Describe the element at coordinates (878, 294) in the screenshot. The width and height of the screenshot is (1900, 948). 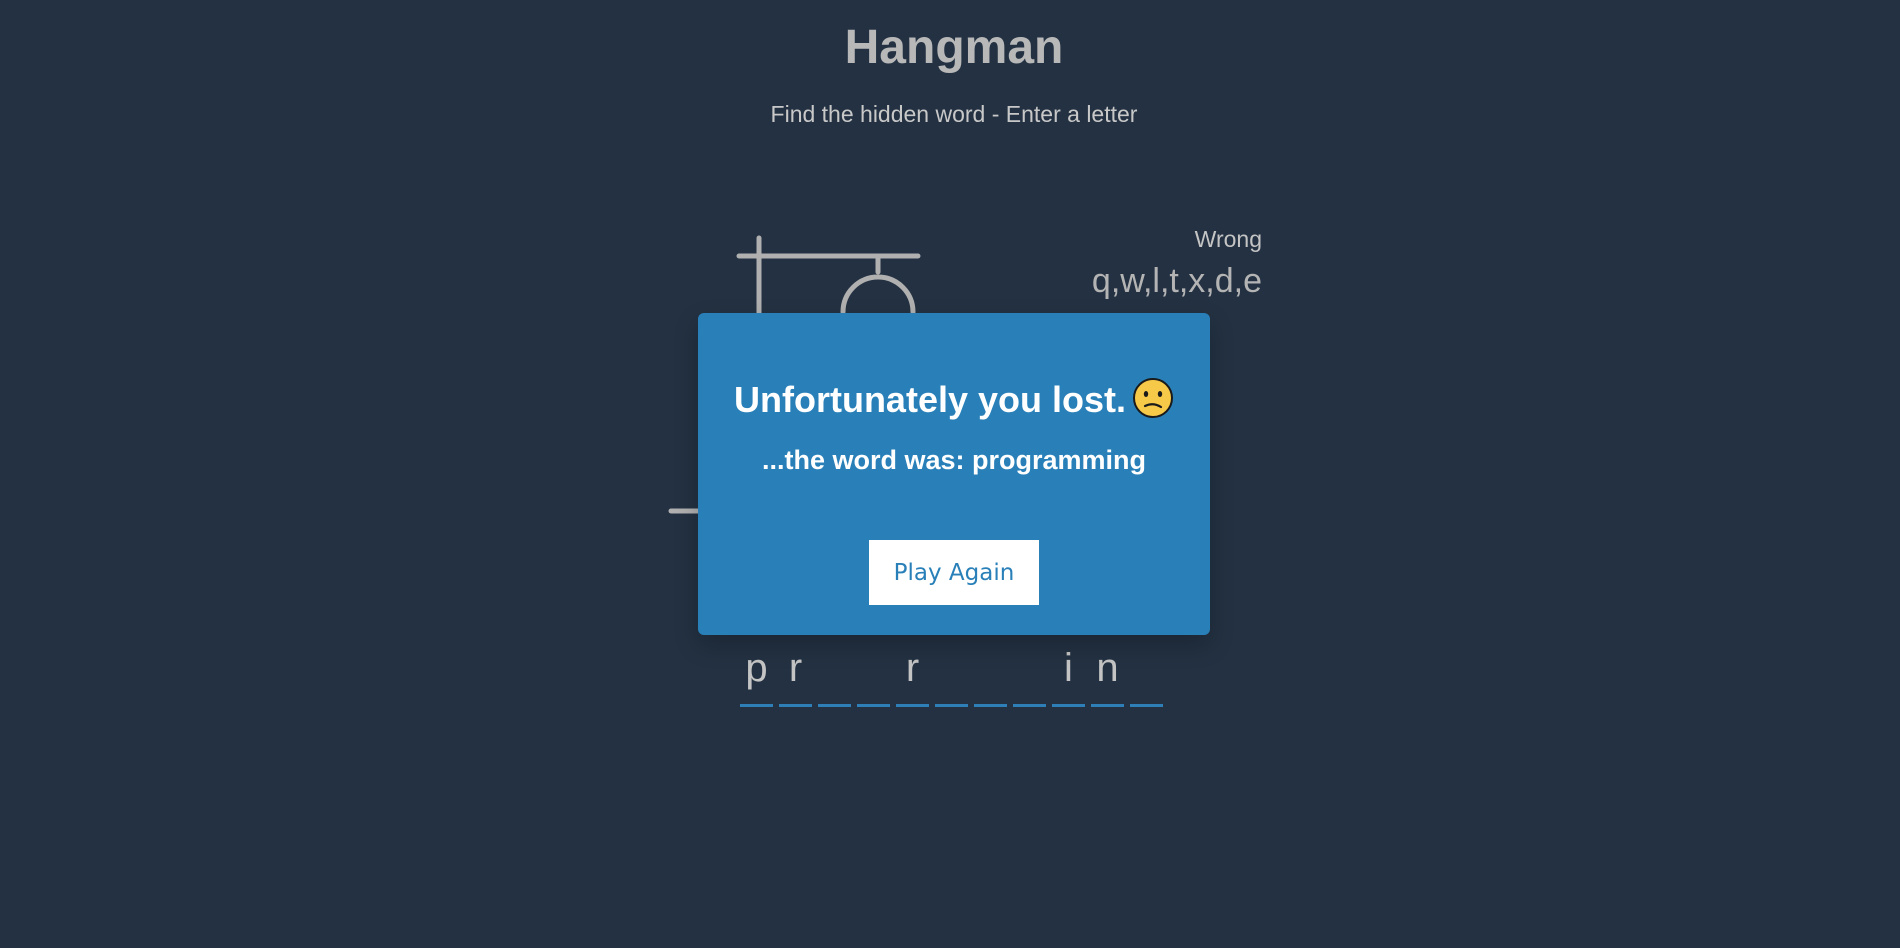
I see `hangman-head` at that location.